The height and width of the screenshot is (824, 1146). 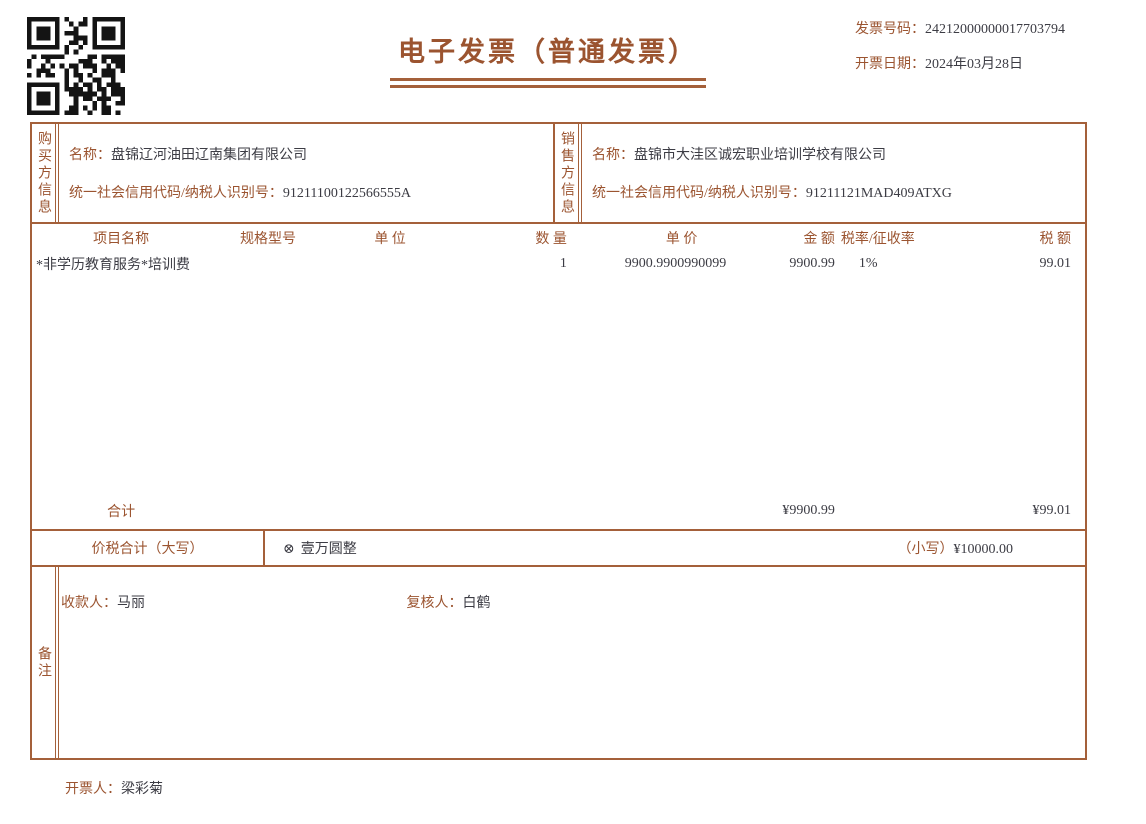 I want to click on col-header-amount: 金 额, so click(x=819, y=239).